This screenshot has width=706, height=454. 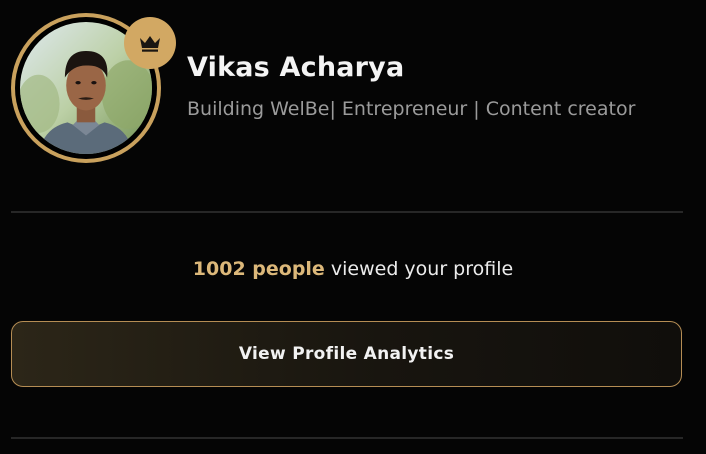 I want to click on crown-icon, so click(x=150, y=44).